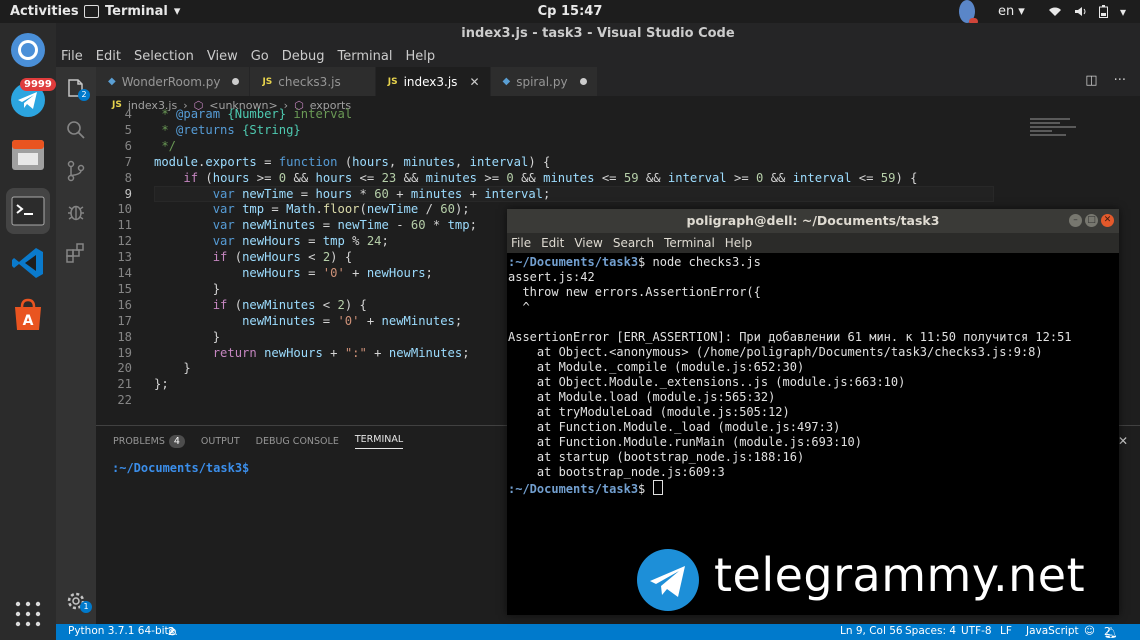 Image resolution: width=1140 pixels, height=640 pixels. I want to click on tab-problems: PROBLEMS 4, so click(149, 441).